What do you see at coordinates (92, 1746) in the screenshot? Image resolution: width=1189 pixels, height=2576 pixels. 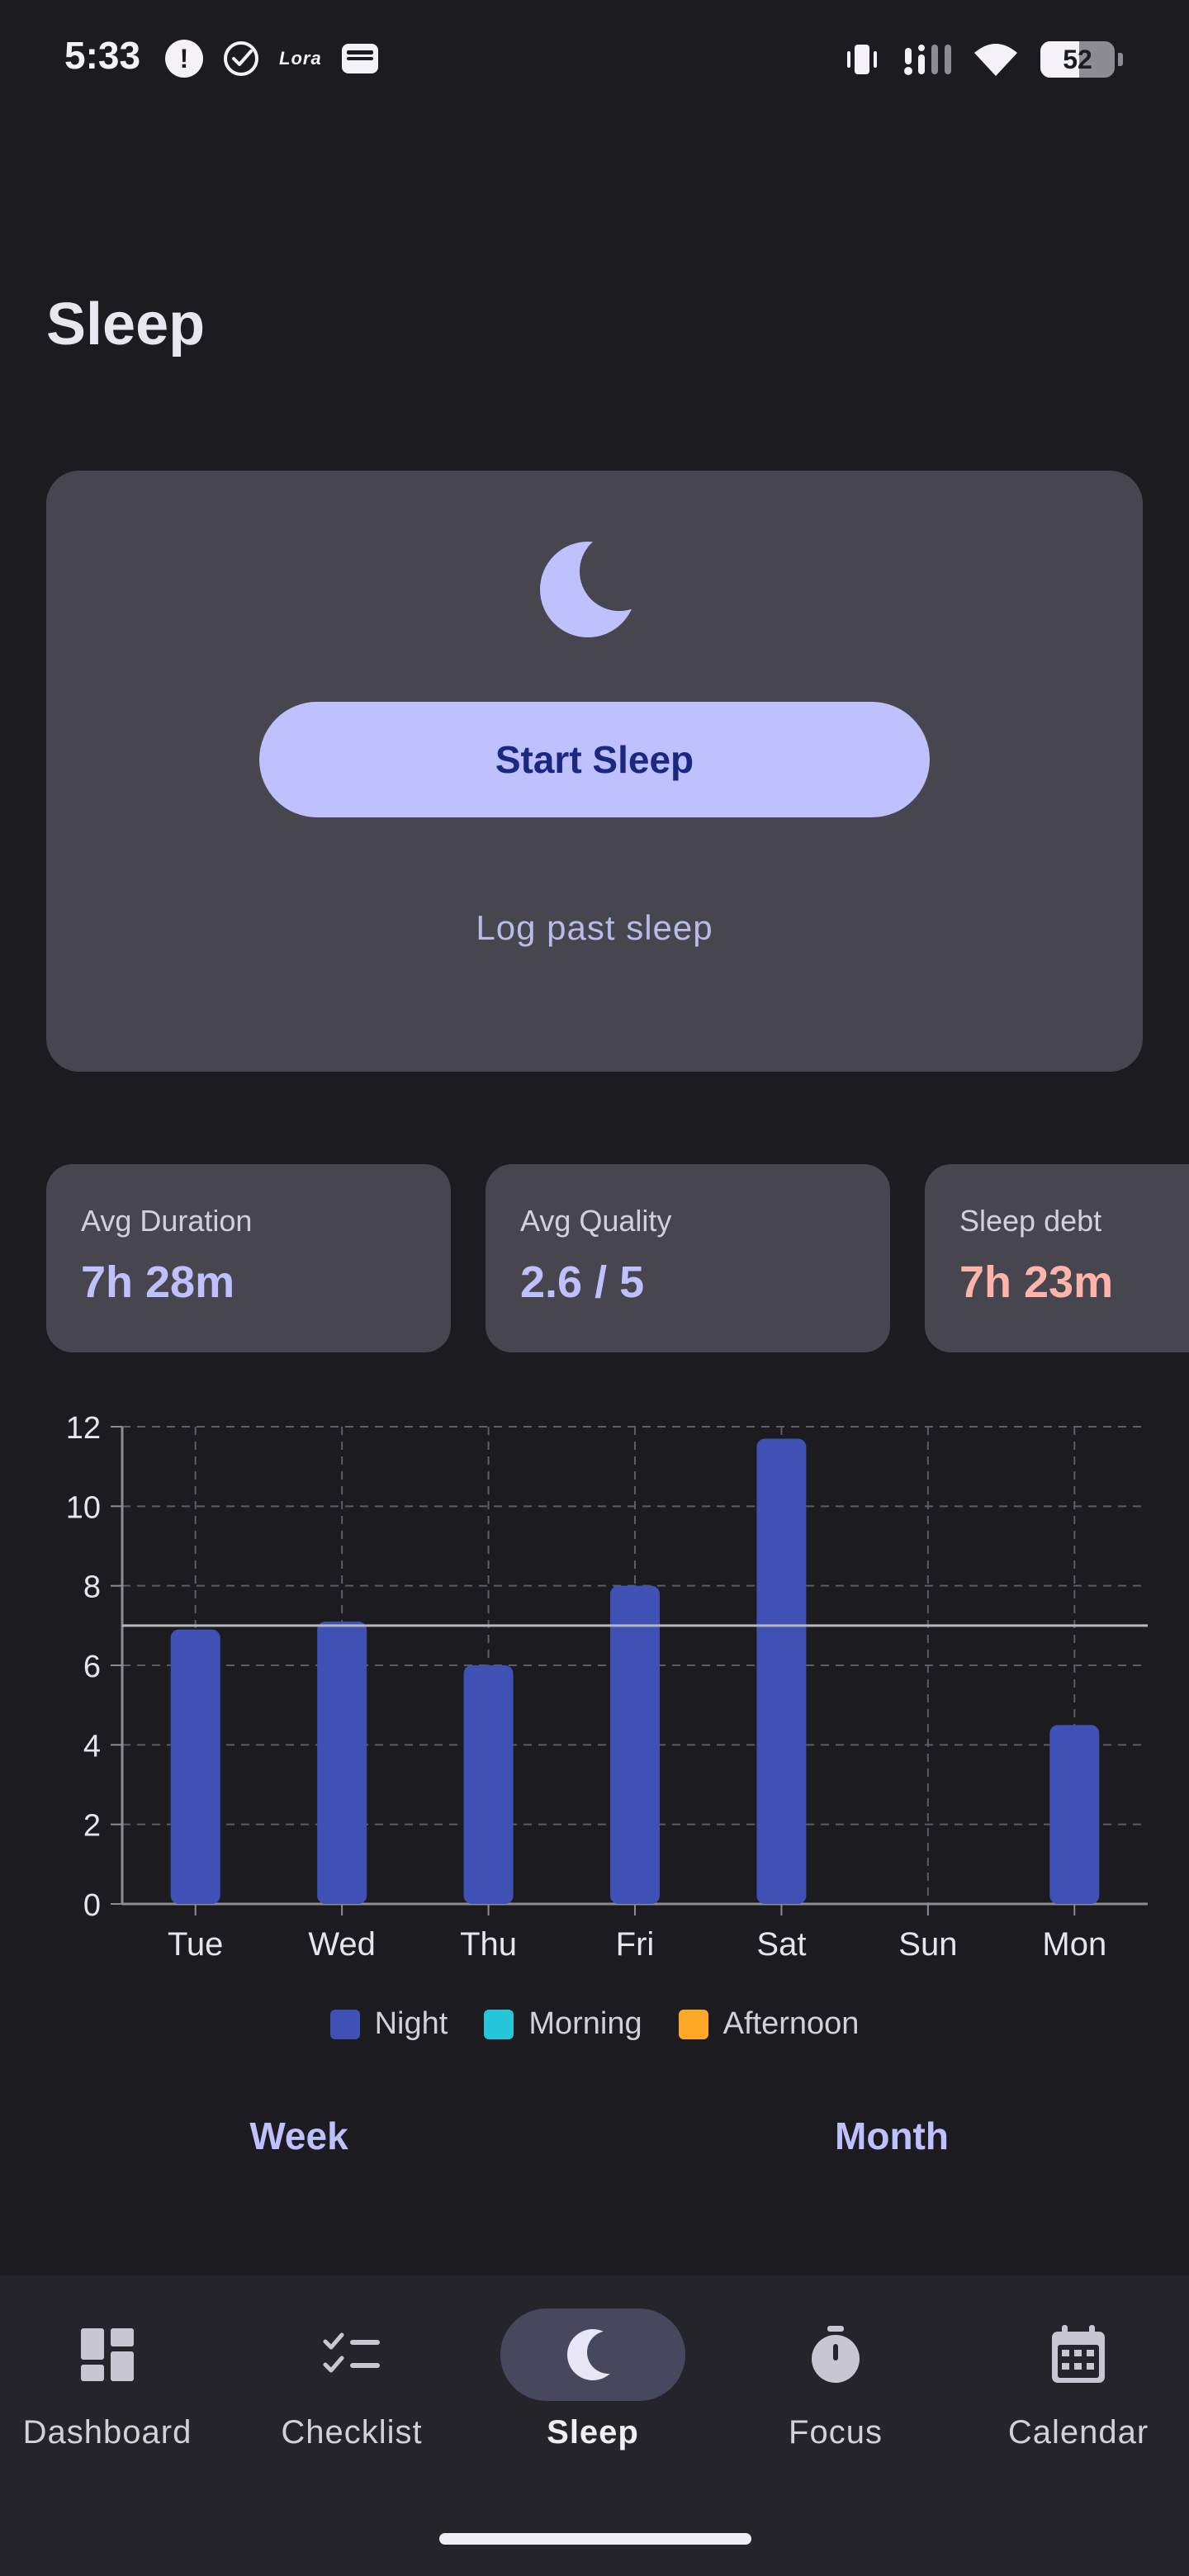 I see `y-tick-label: 4` at bounding box center [92, 1746].